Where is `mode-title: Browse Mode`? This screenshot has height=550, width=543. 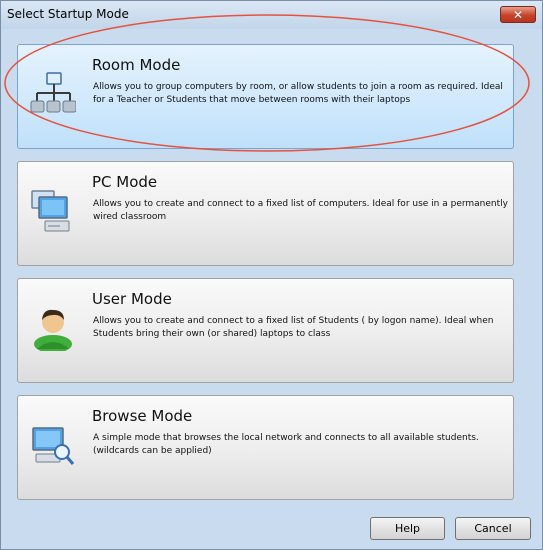 mode-title: Browse Mode is located at coordinates (142, 416).